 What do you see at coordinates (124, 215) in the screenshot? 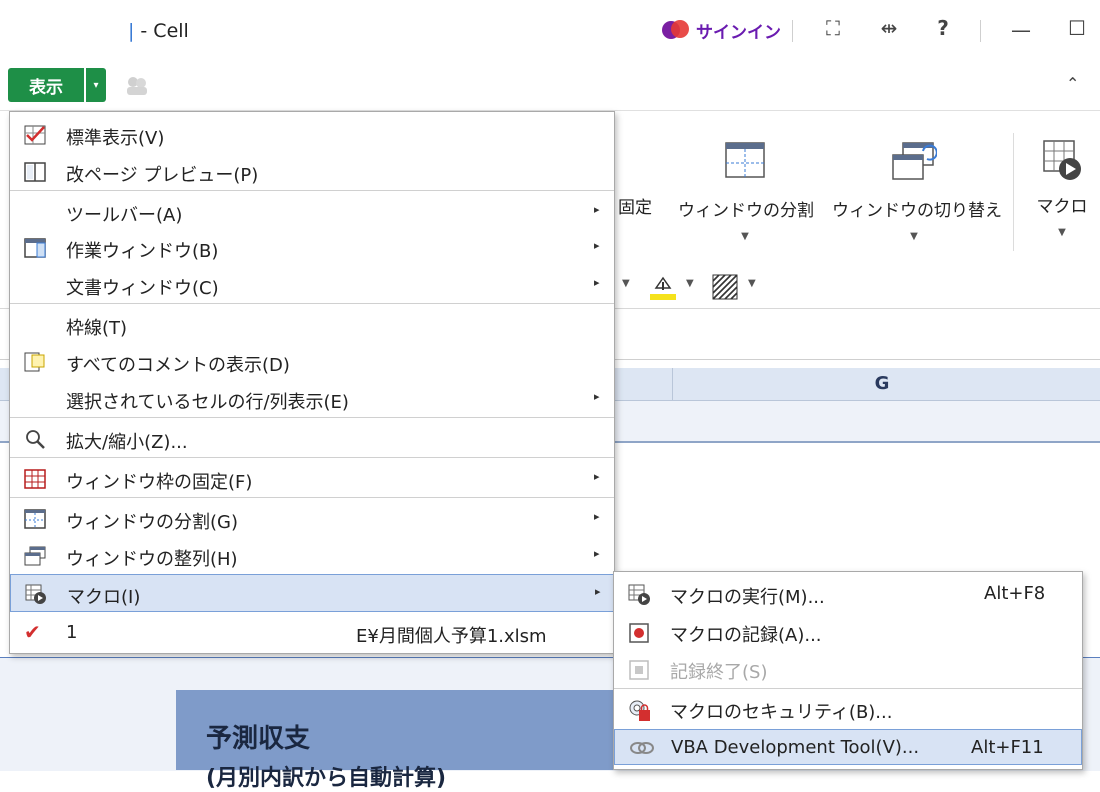
I see `menu-item-label: ツールバー(A)` at bounding box center [124, 215].